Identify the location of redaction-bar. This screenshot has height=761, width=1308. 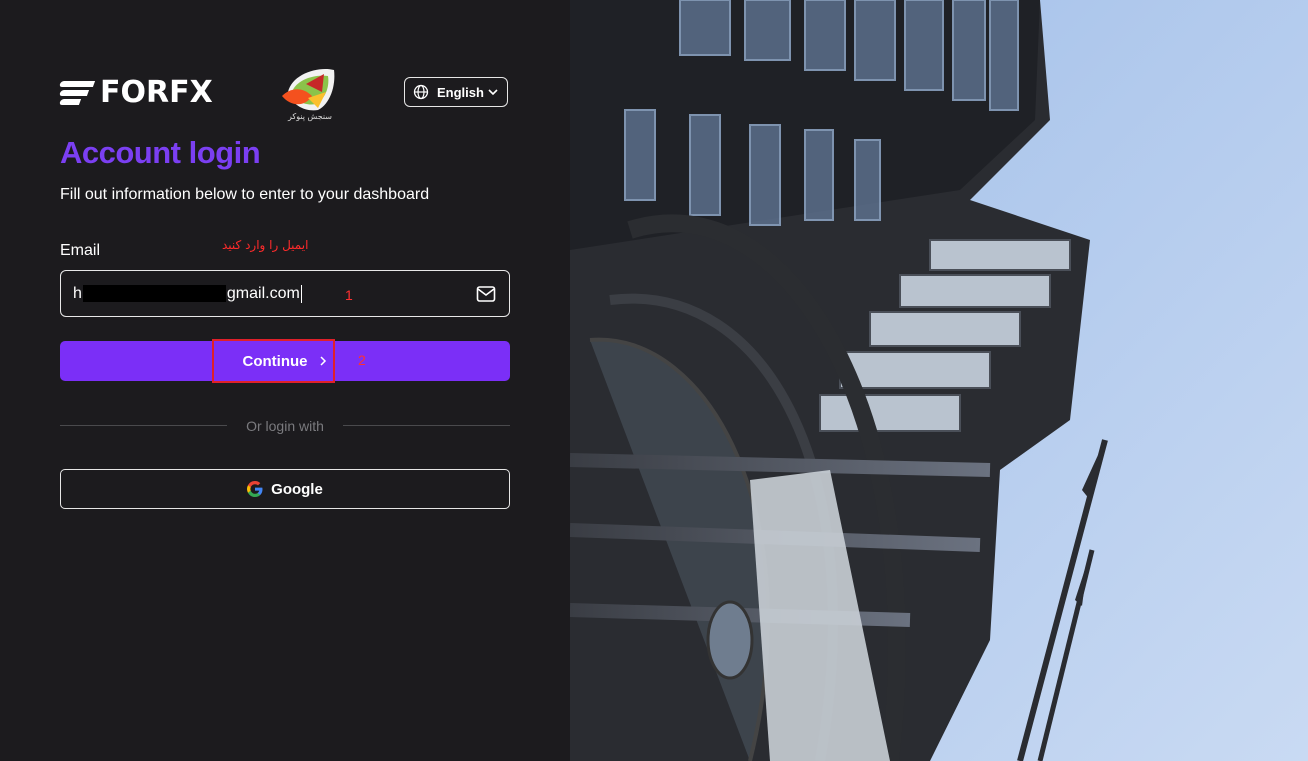
(154, 293).